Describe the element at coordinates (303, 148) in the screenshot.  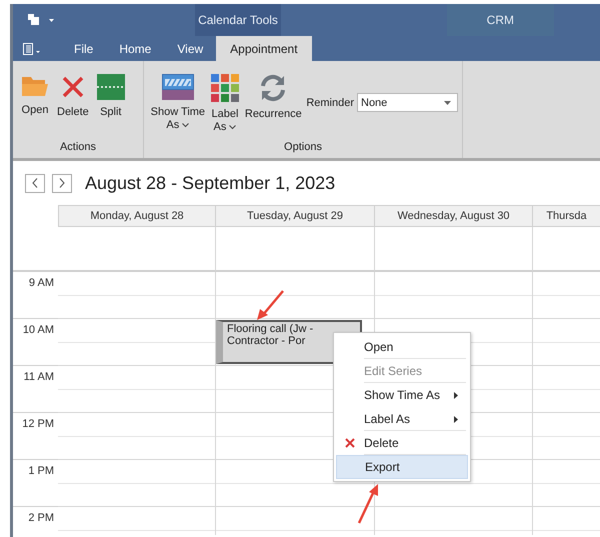
I see `ribbon-group-label: Options` at that location.